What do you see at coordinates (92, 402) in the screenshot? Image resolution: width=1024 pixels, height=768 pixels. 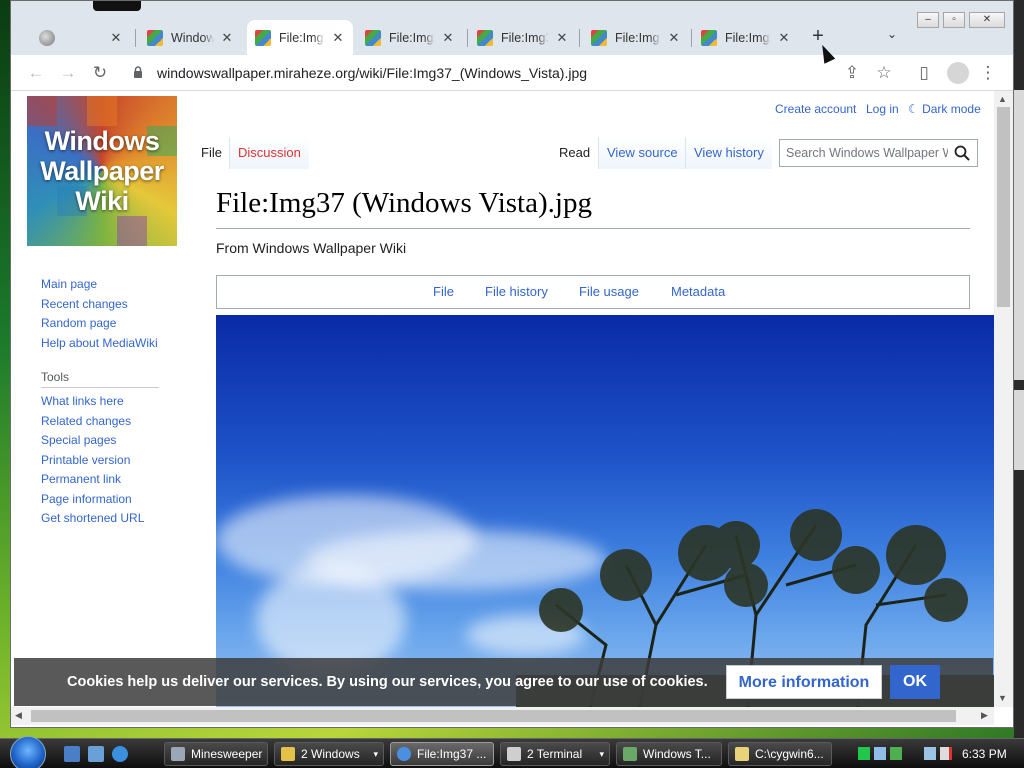 I see `tool-what-links-here: What links here` at bounding box center [92, 402].